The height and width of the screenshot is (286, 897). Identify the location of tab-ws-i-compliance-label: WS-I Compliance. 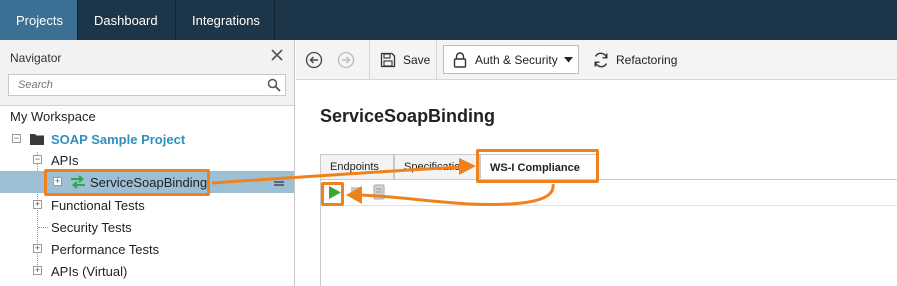
(535, 167).